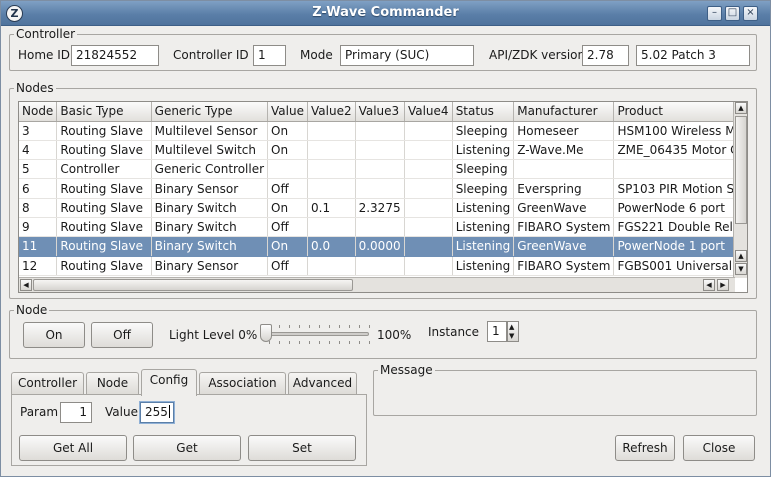 This screenshot has height=477, width=771. Describe the element at coordinates (714, 13) in the screenshot. I see `minimize-icon: –` at that location.